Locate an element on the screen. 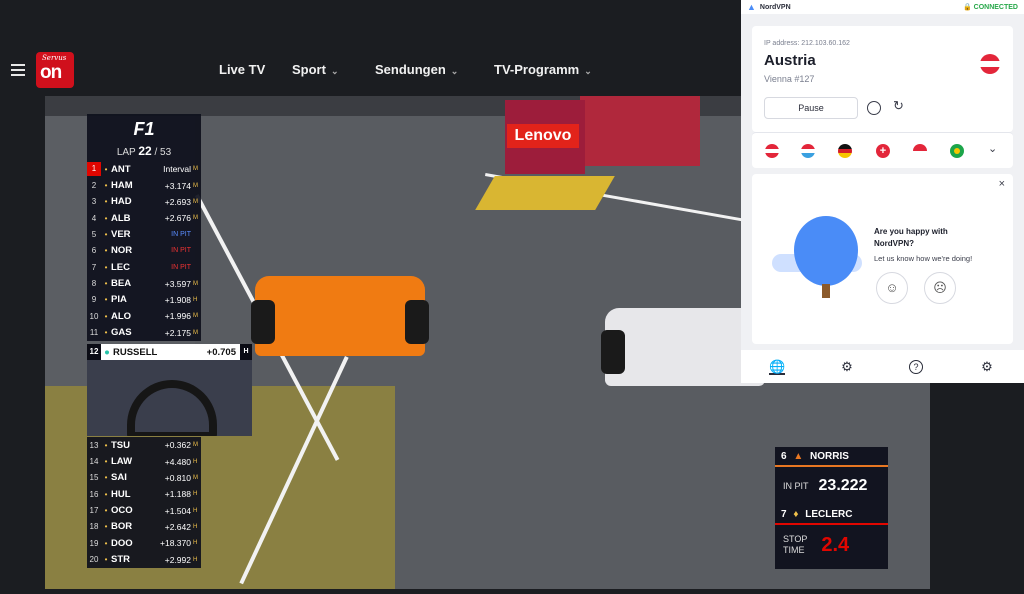 The height and width of the screenshot is (594, 1024). driver-gap: +2.693 is located at coordinates (177, 201).